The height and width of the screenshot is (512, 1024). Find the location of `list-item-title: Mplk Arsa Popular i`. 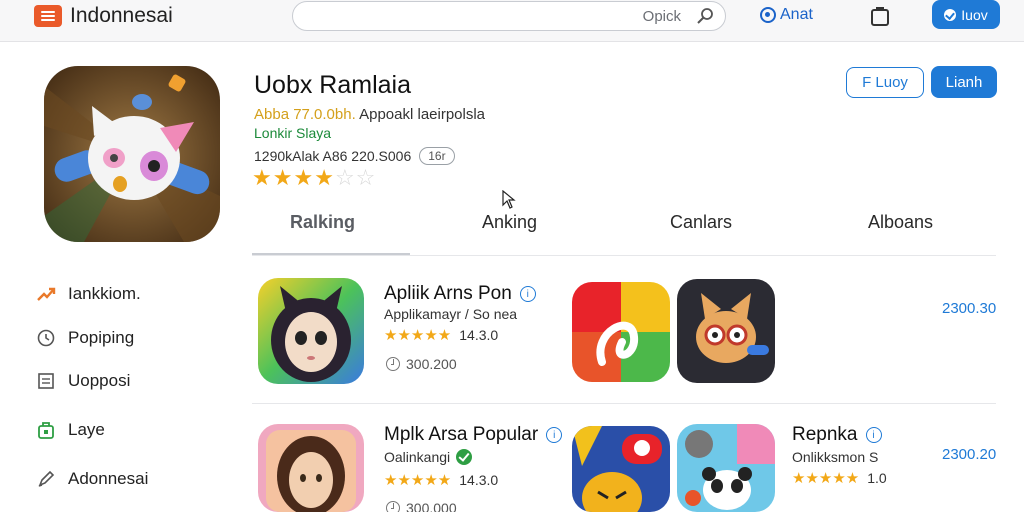

list-item-title: Mplk Arsa Popular i is located at coordinates (473, 435).